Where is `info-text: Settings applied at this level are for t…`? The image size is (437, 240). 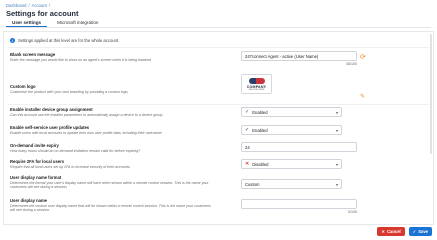 info-text: Settings applied at this level are for t… is located at coordinates (69, 40).